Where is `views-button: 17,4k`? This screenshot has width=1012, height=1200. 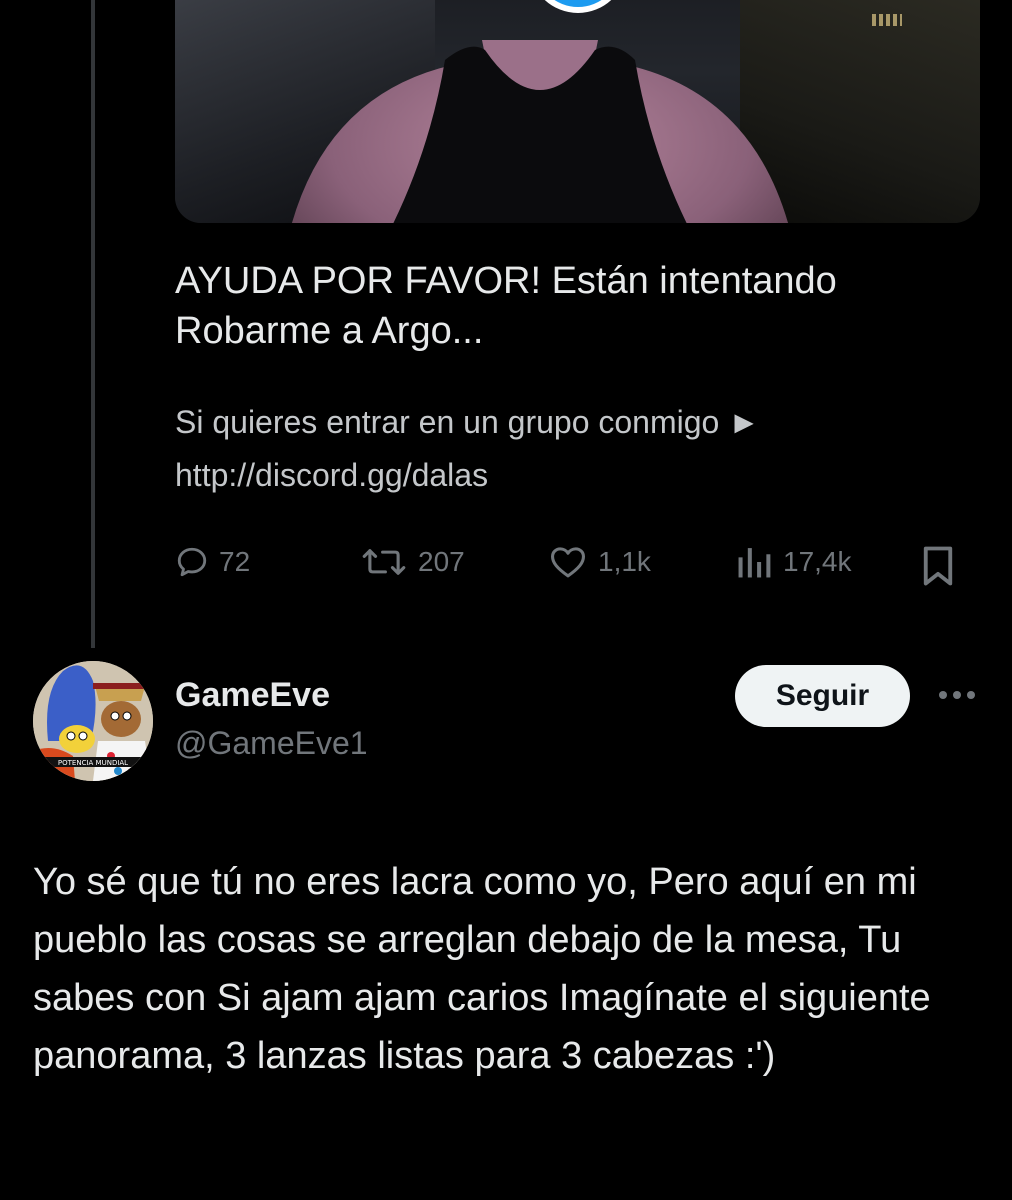 views-button: 17,4k is located at coordinates (793, 562).